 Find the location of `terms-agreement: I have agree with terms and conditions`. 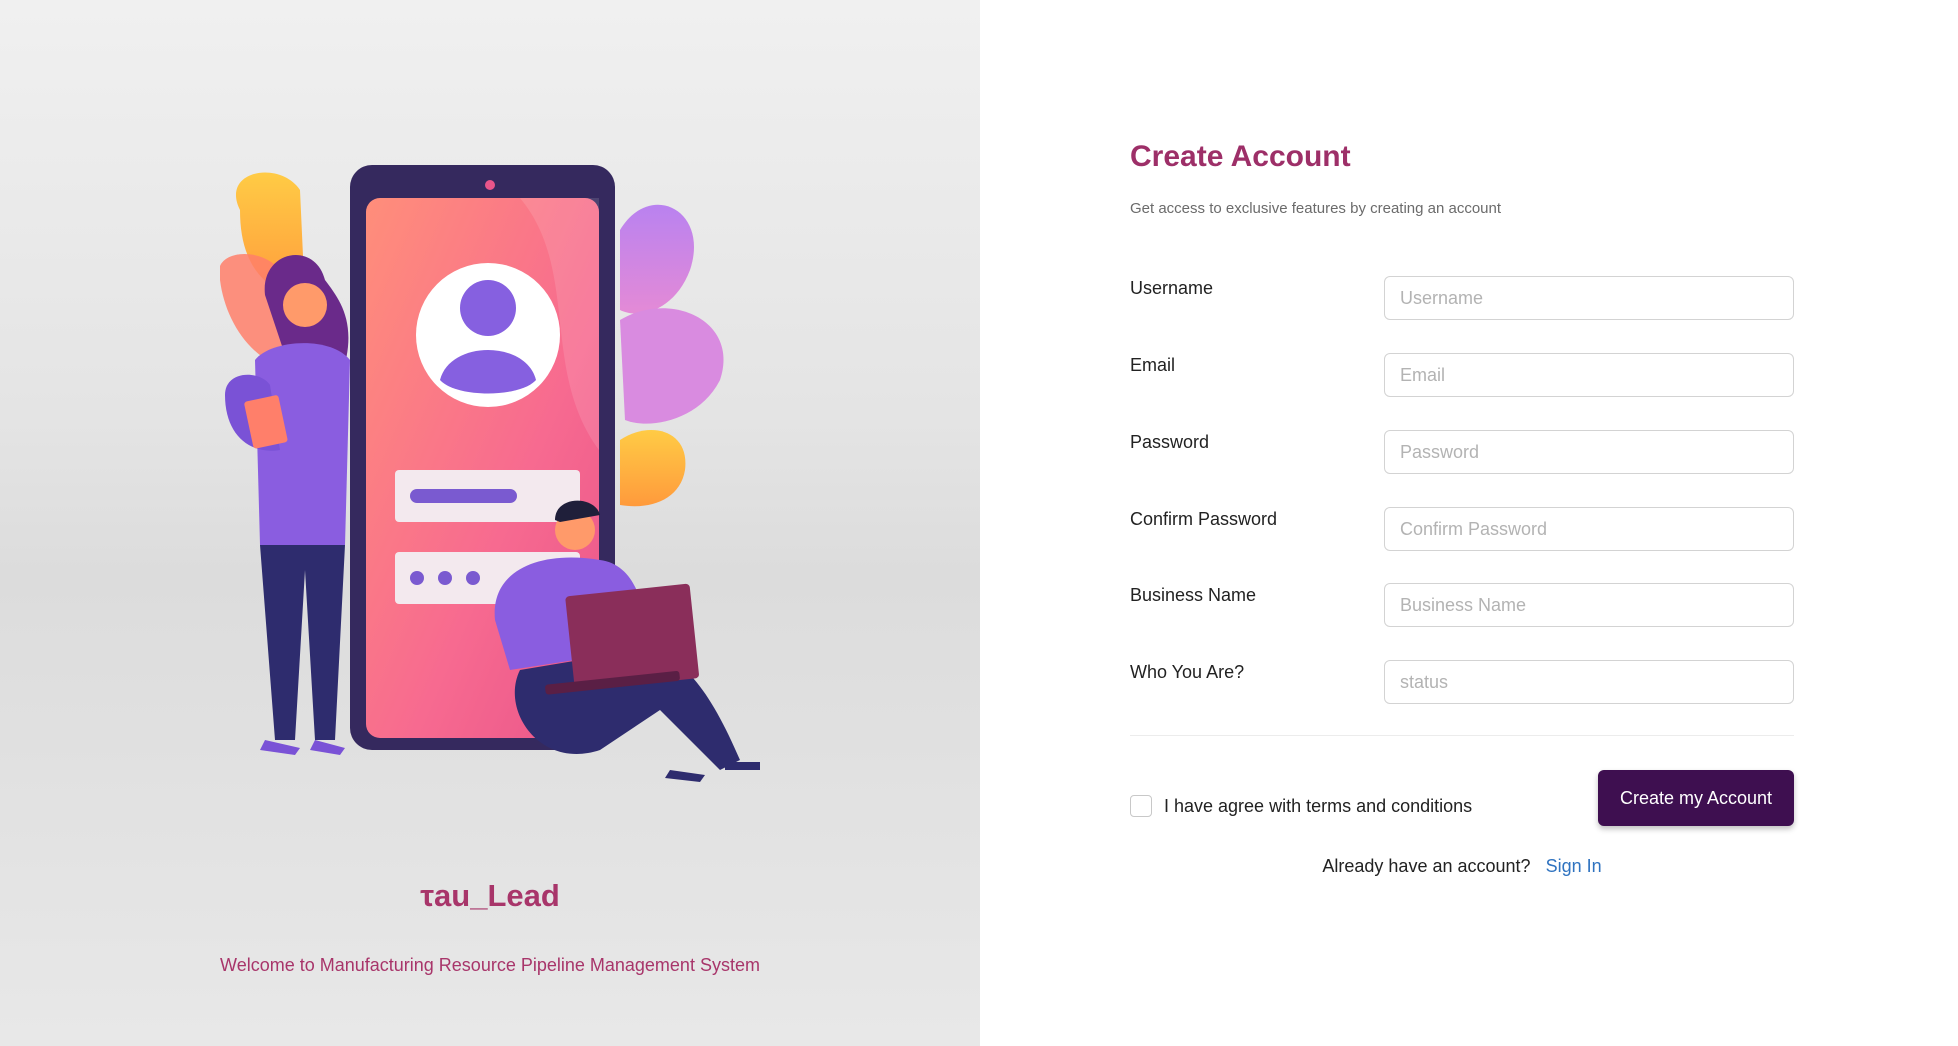

terms-agreement: I have agree with terms and conditions is located at coordinates (1301, 806).